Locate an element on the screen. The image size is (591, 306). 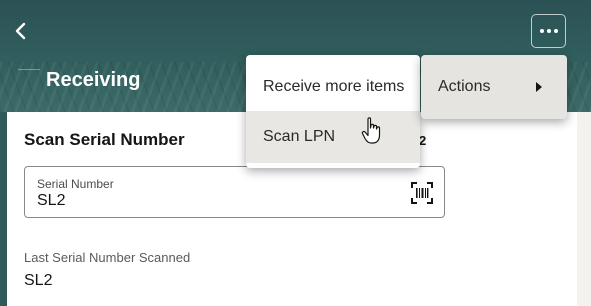
last-scanned-label: Last Serial Number Scanned is located at coordinates (107, 257).